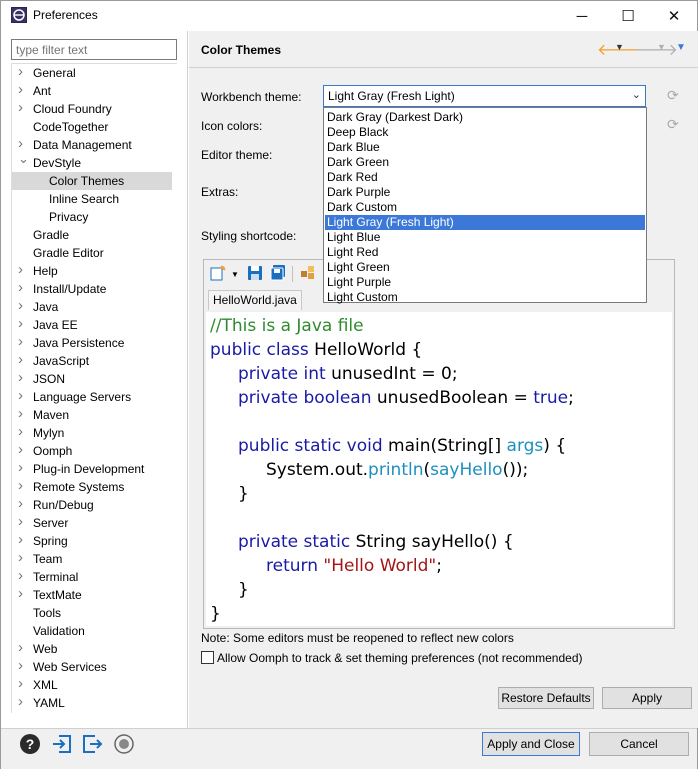 The image size is (698, 769). Describe the element at coordinates (92, 594) in the screenshot. I see `tree-item: › TextMate` at that location.